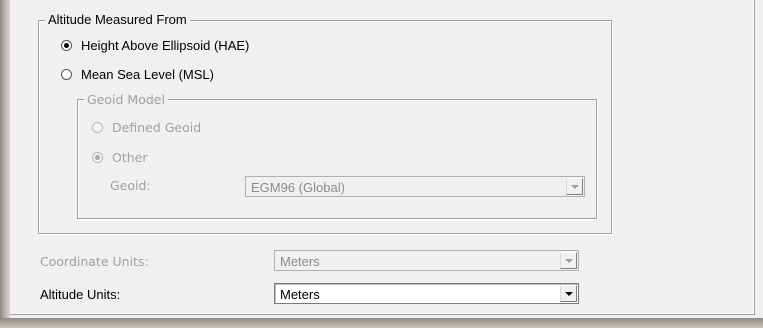  I want to click on radio-hae: Height Above Ellipsoid (HAE), so click(155, 45).